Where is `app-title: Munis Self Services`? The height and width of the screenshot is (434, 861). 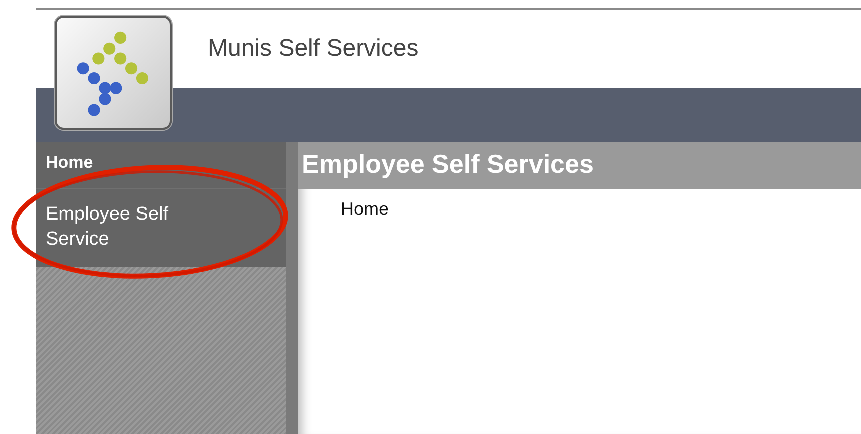
app-title: Munis Self Services is located at coordinates (313, 49).